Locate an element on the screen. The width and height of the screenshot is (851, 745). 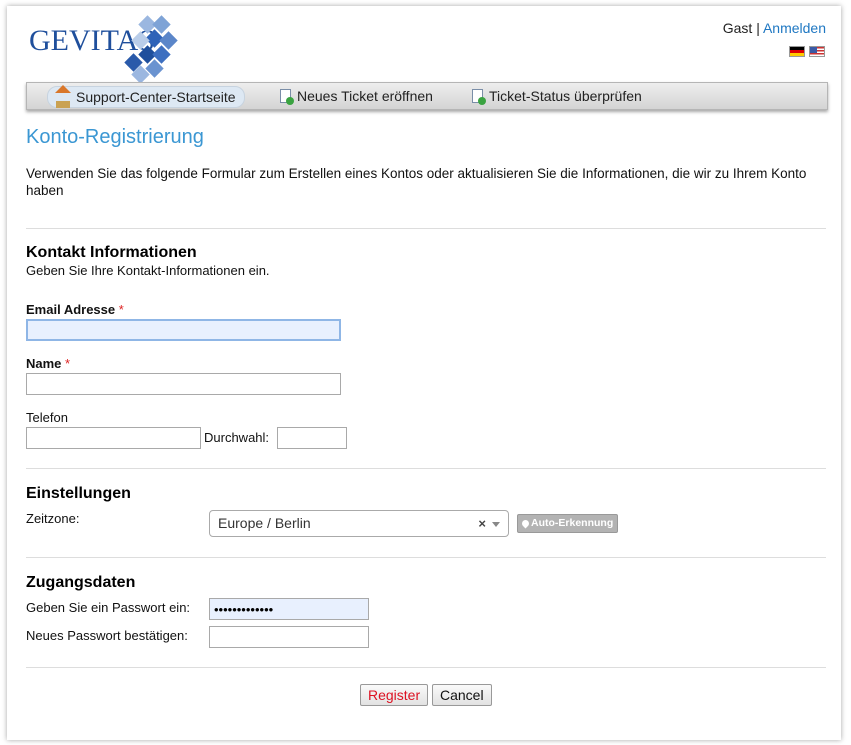
page-title: Konto-Registrierung is located at coordinates (115, 137).